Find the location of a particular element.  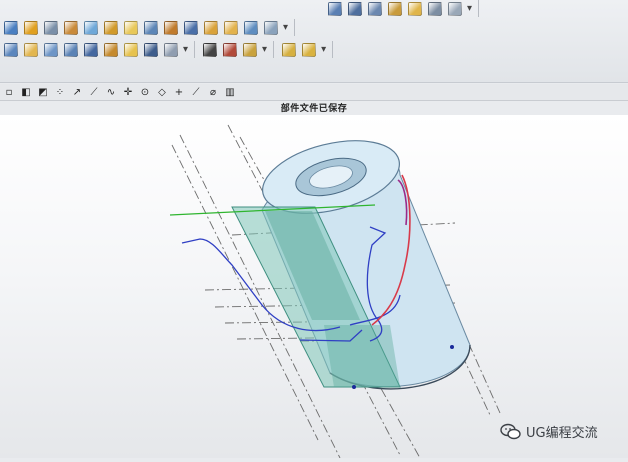

unite-icon is located at coordinates (170, 49).